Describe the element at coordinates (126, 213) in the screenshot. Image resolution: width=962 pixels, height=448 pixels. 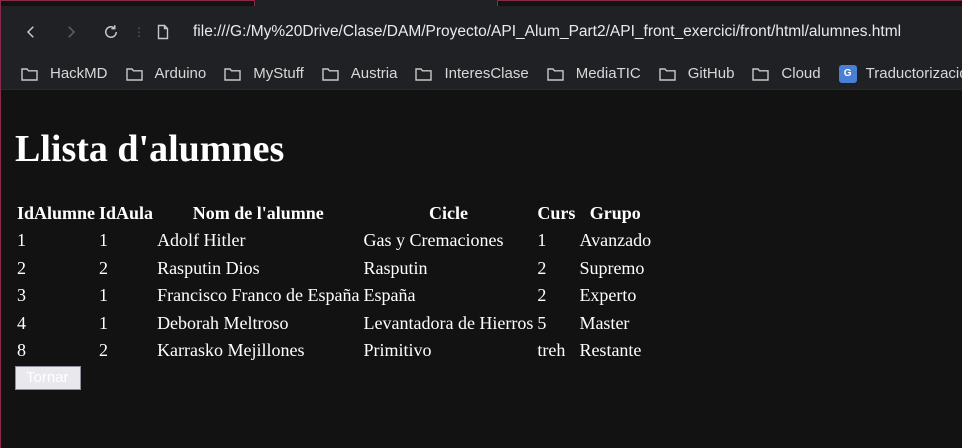
I see `column-header: IdAula` at that location.